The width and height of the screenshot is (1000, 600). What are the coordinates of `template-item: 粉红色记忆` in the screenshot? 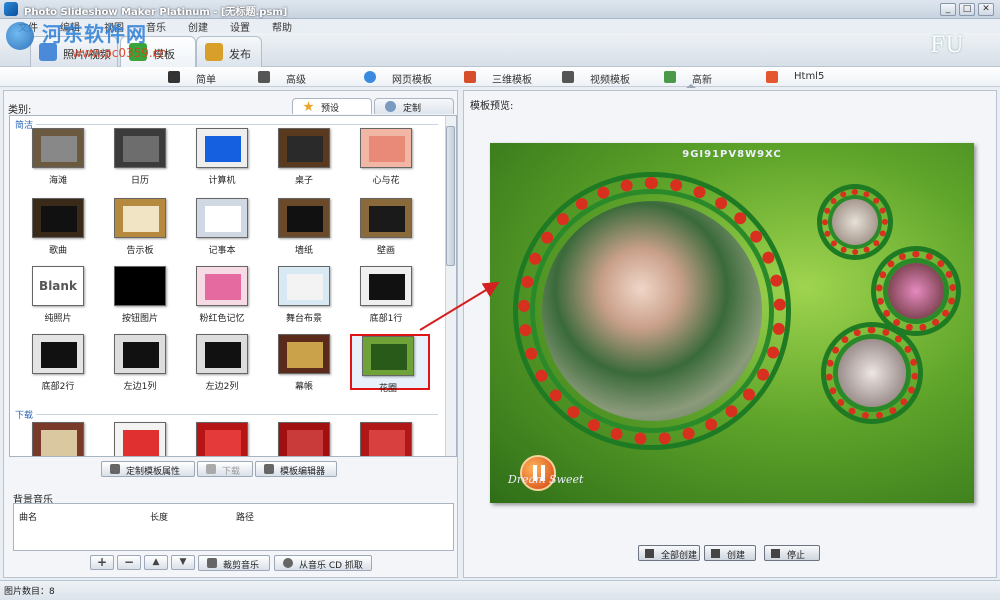 It's located at (226, 295).